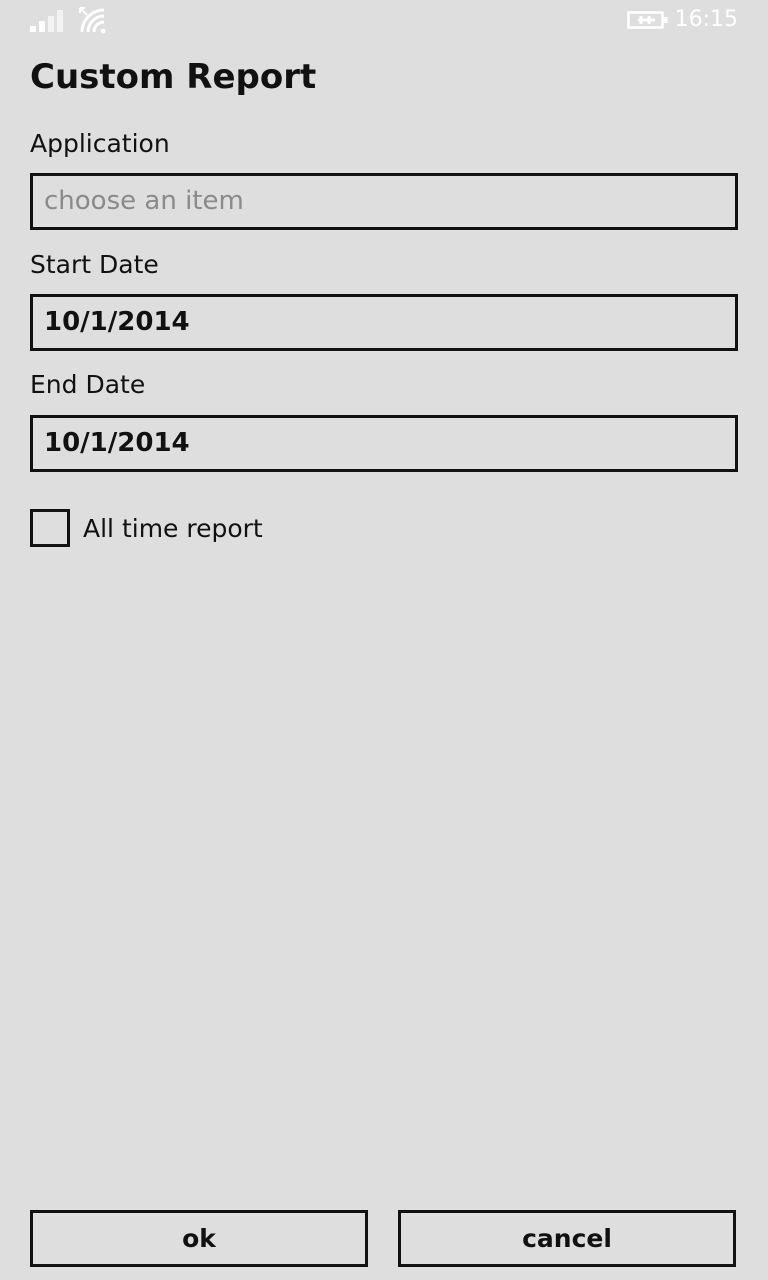  Describe the element at coordinates (706, 19) in the screenshot. I see `status-time: 16:15` at that location.